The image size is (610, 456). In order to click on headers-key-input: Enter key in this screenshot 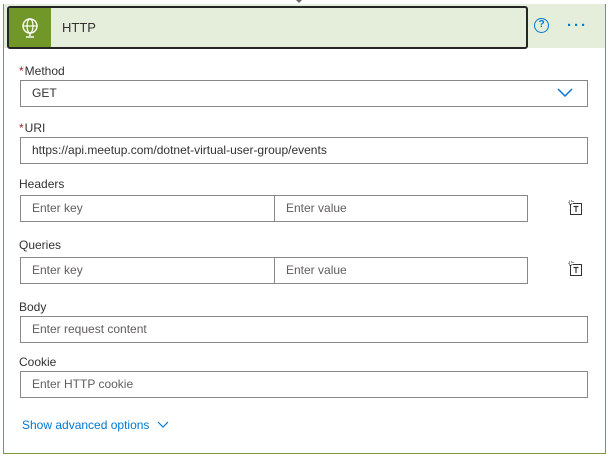, I will do `click(147, 208)`.